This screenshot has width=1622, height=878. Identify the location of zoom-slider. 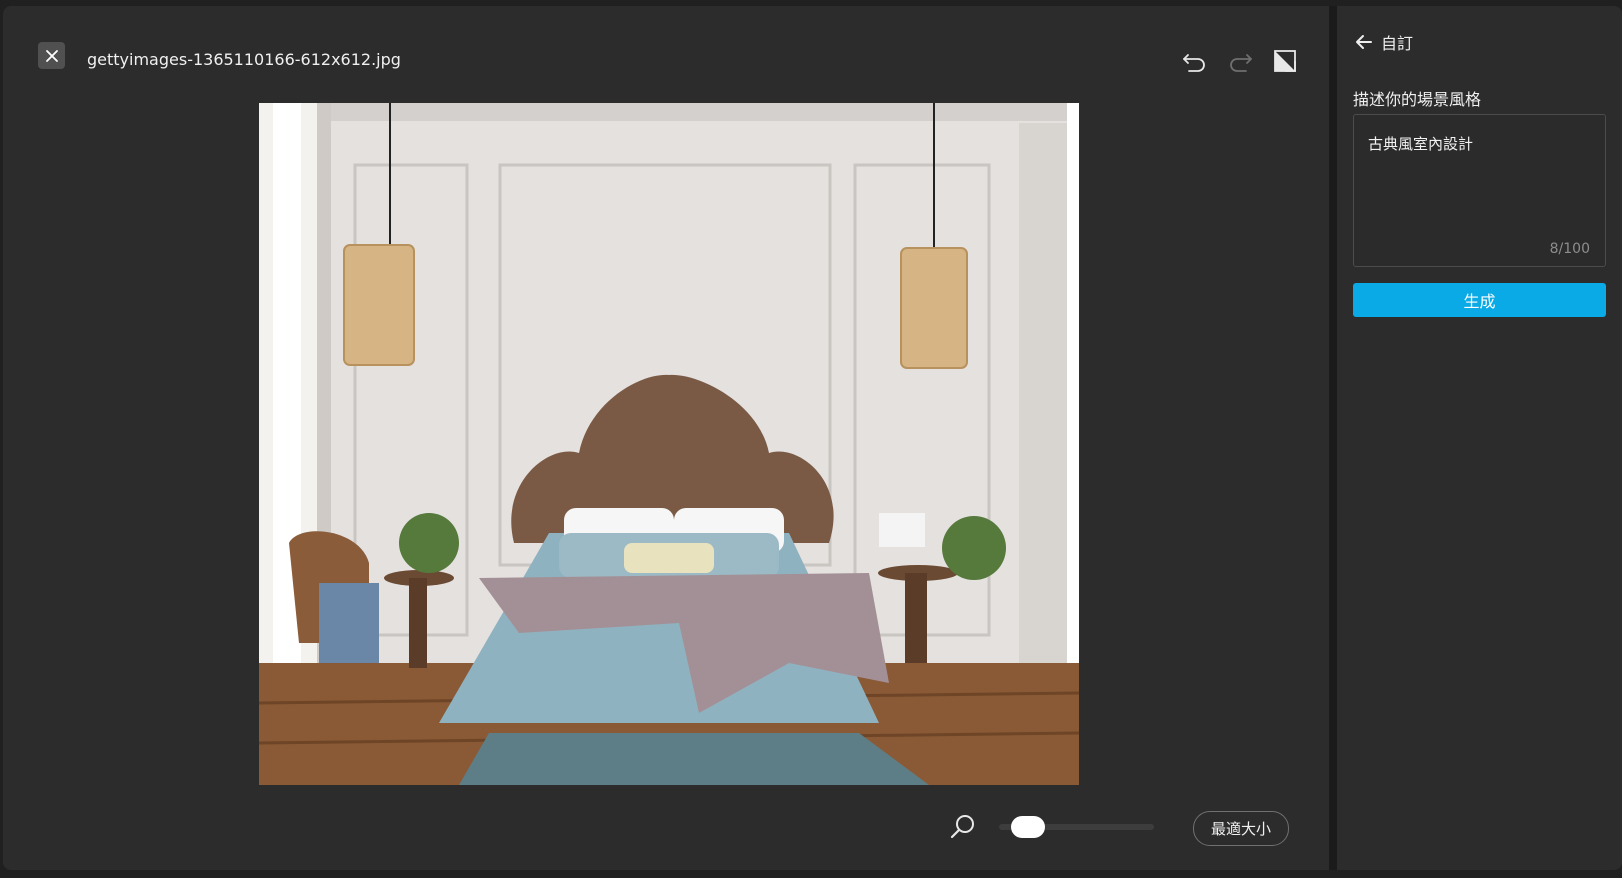
(1076, 827).